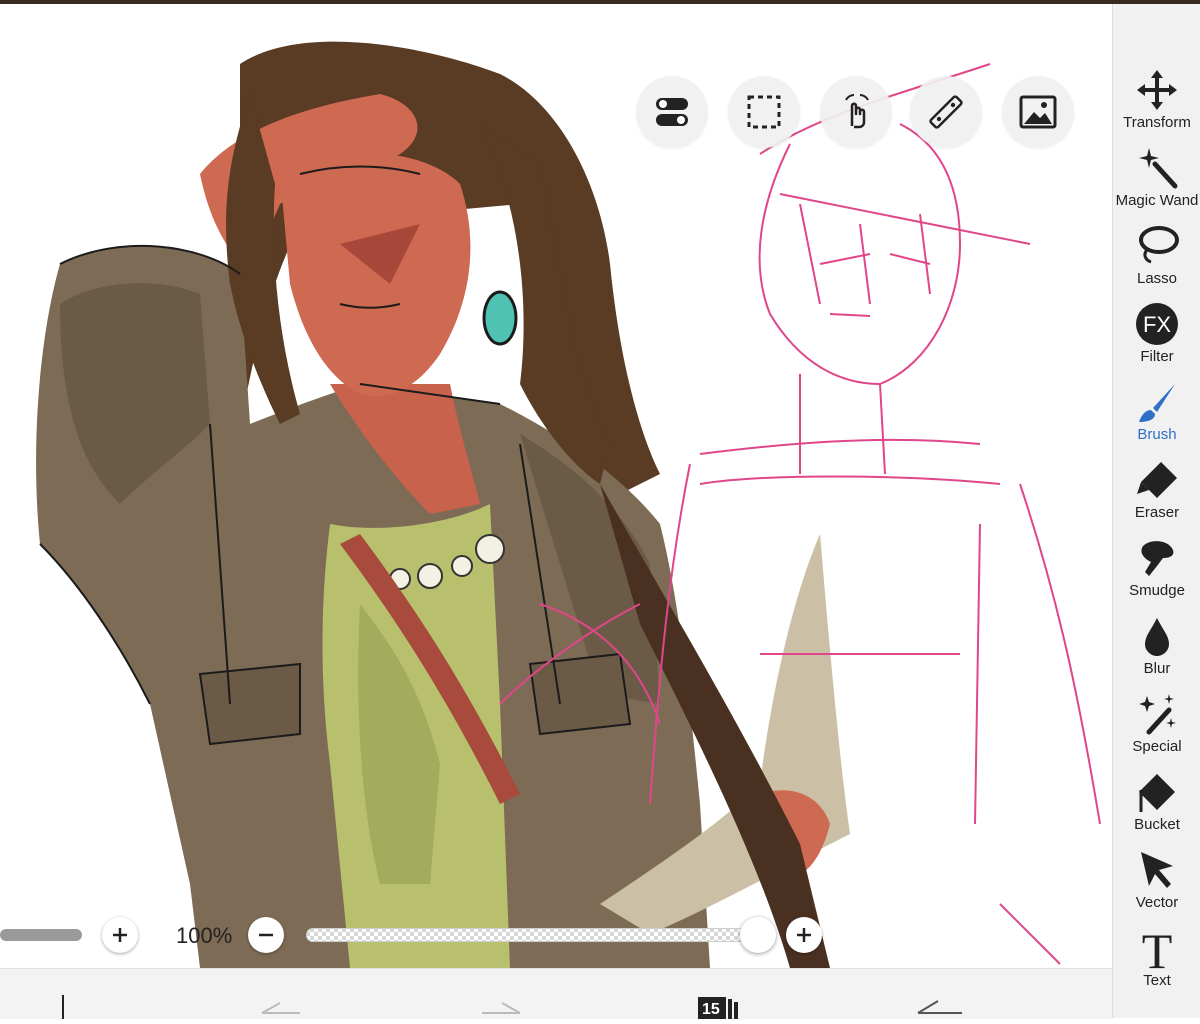  I want to click on tool-lasso: Lasso, so click(1156, 261).